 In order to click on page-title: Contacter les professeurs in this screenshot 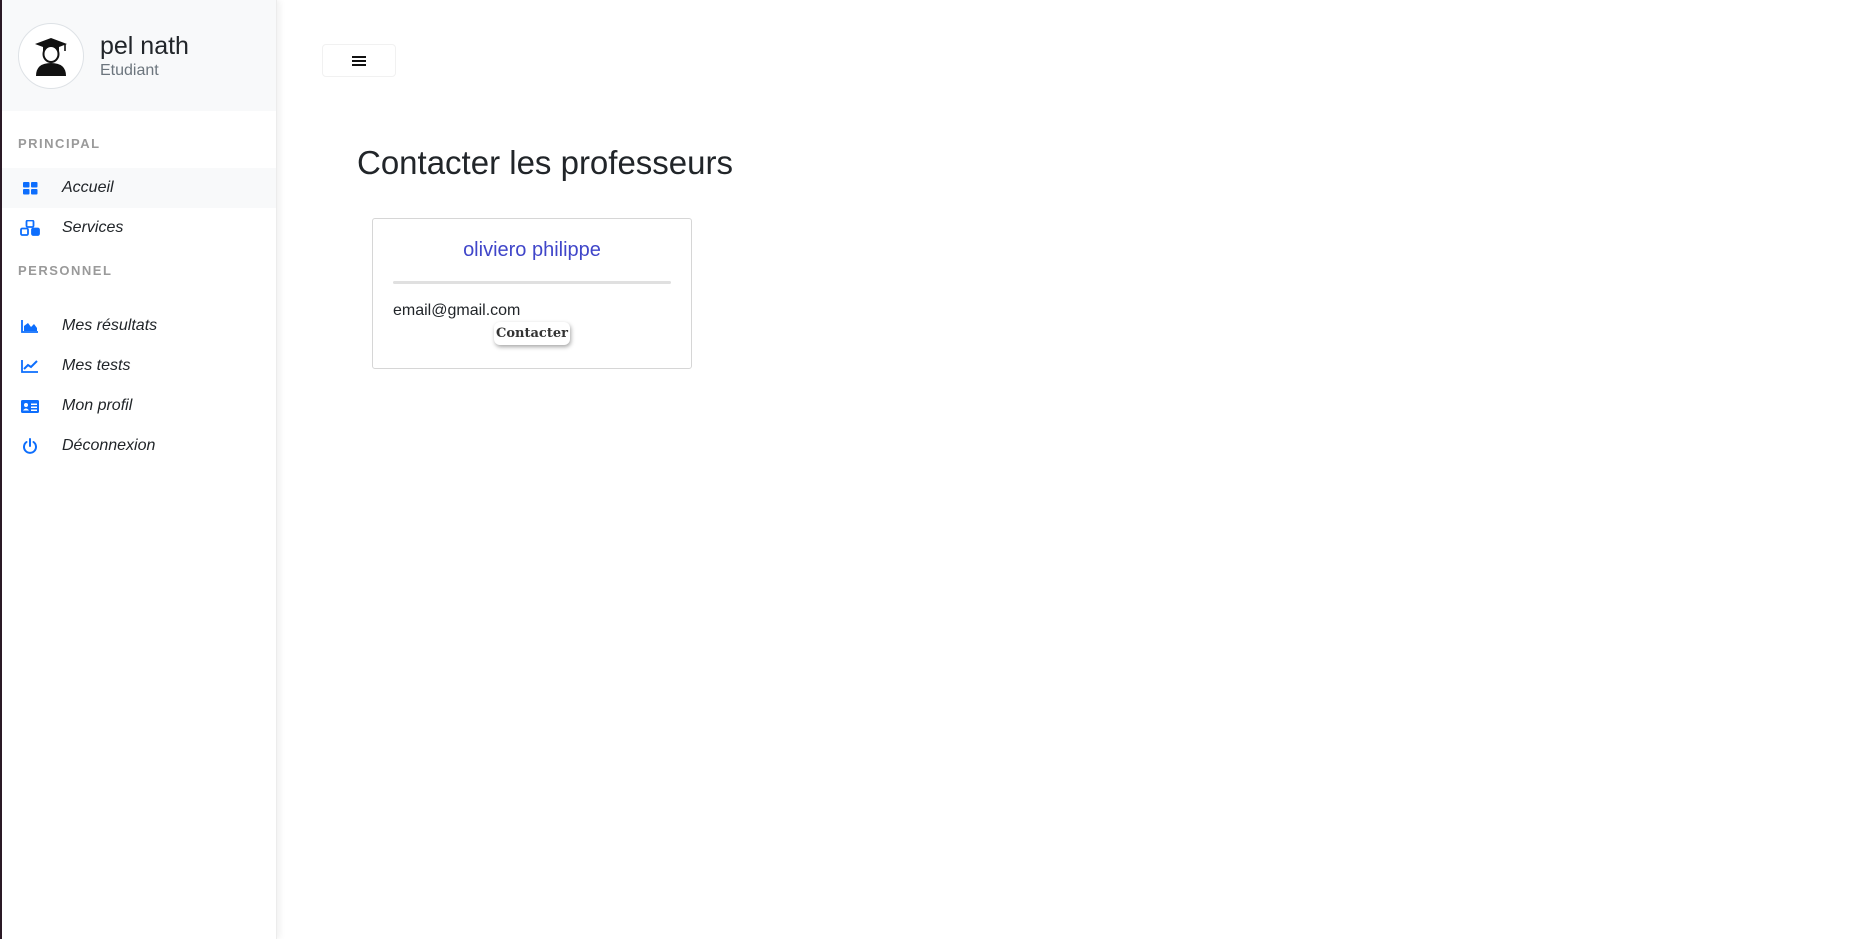, I will do `click(545, 162)`.